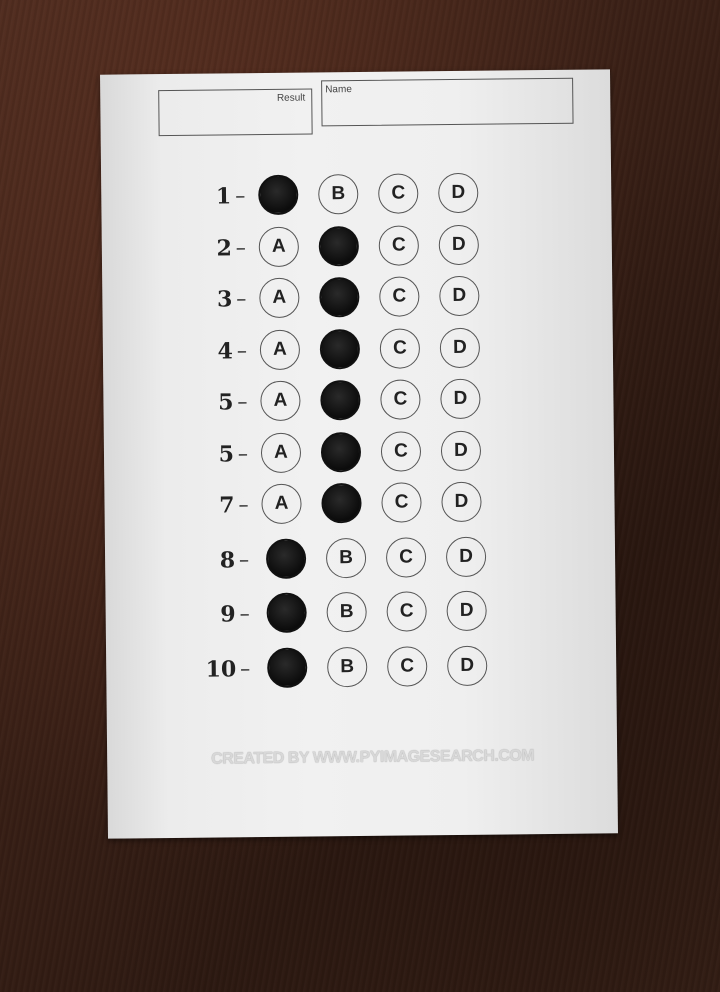 The image size is (720, 992). I want to click on result-label: Result, so click(291, 98).